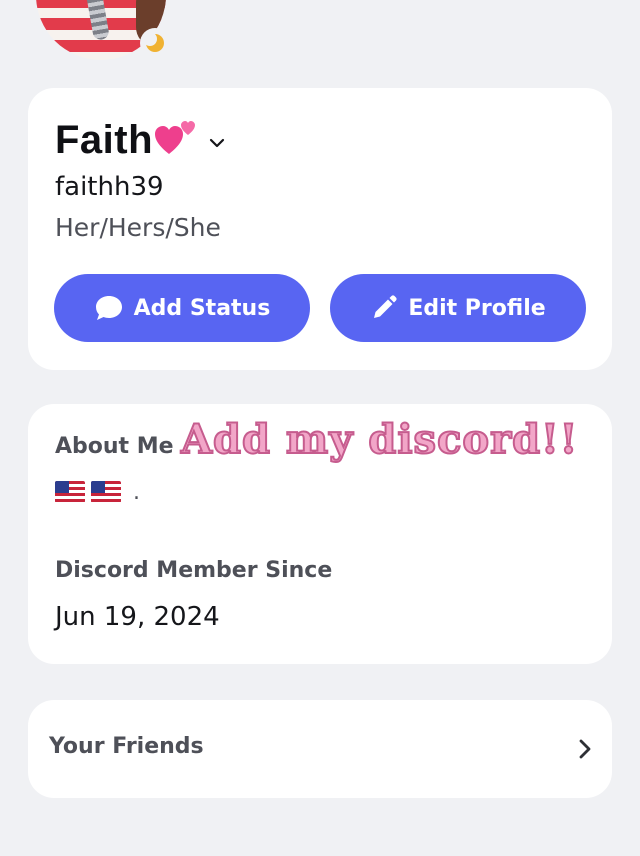  I want to click on your-friends-label: Your Friends, so click(126, 746).